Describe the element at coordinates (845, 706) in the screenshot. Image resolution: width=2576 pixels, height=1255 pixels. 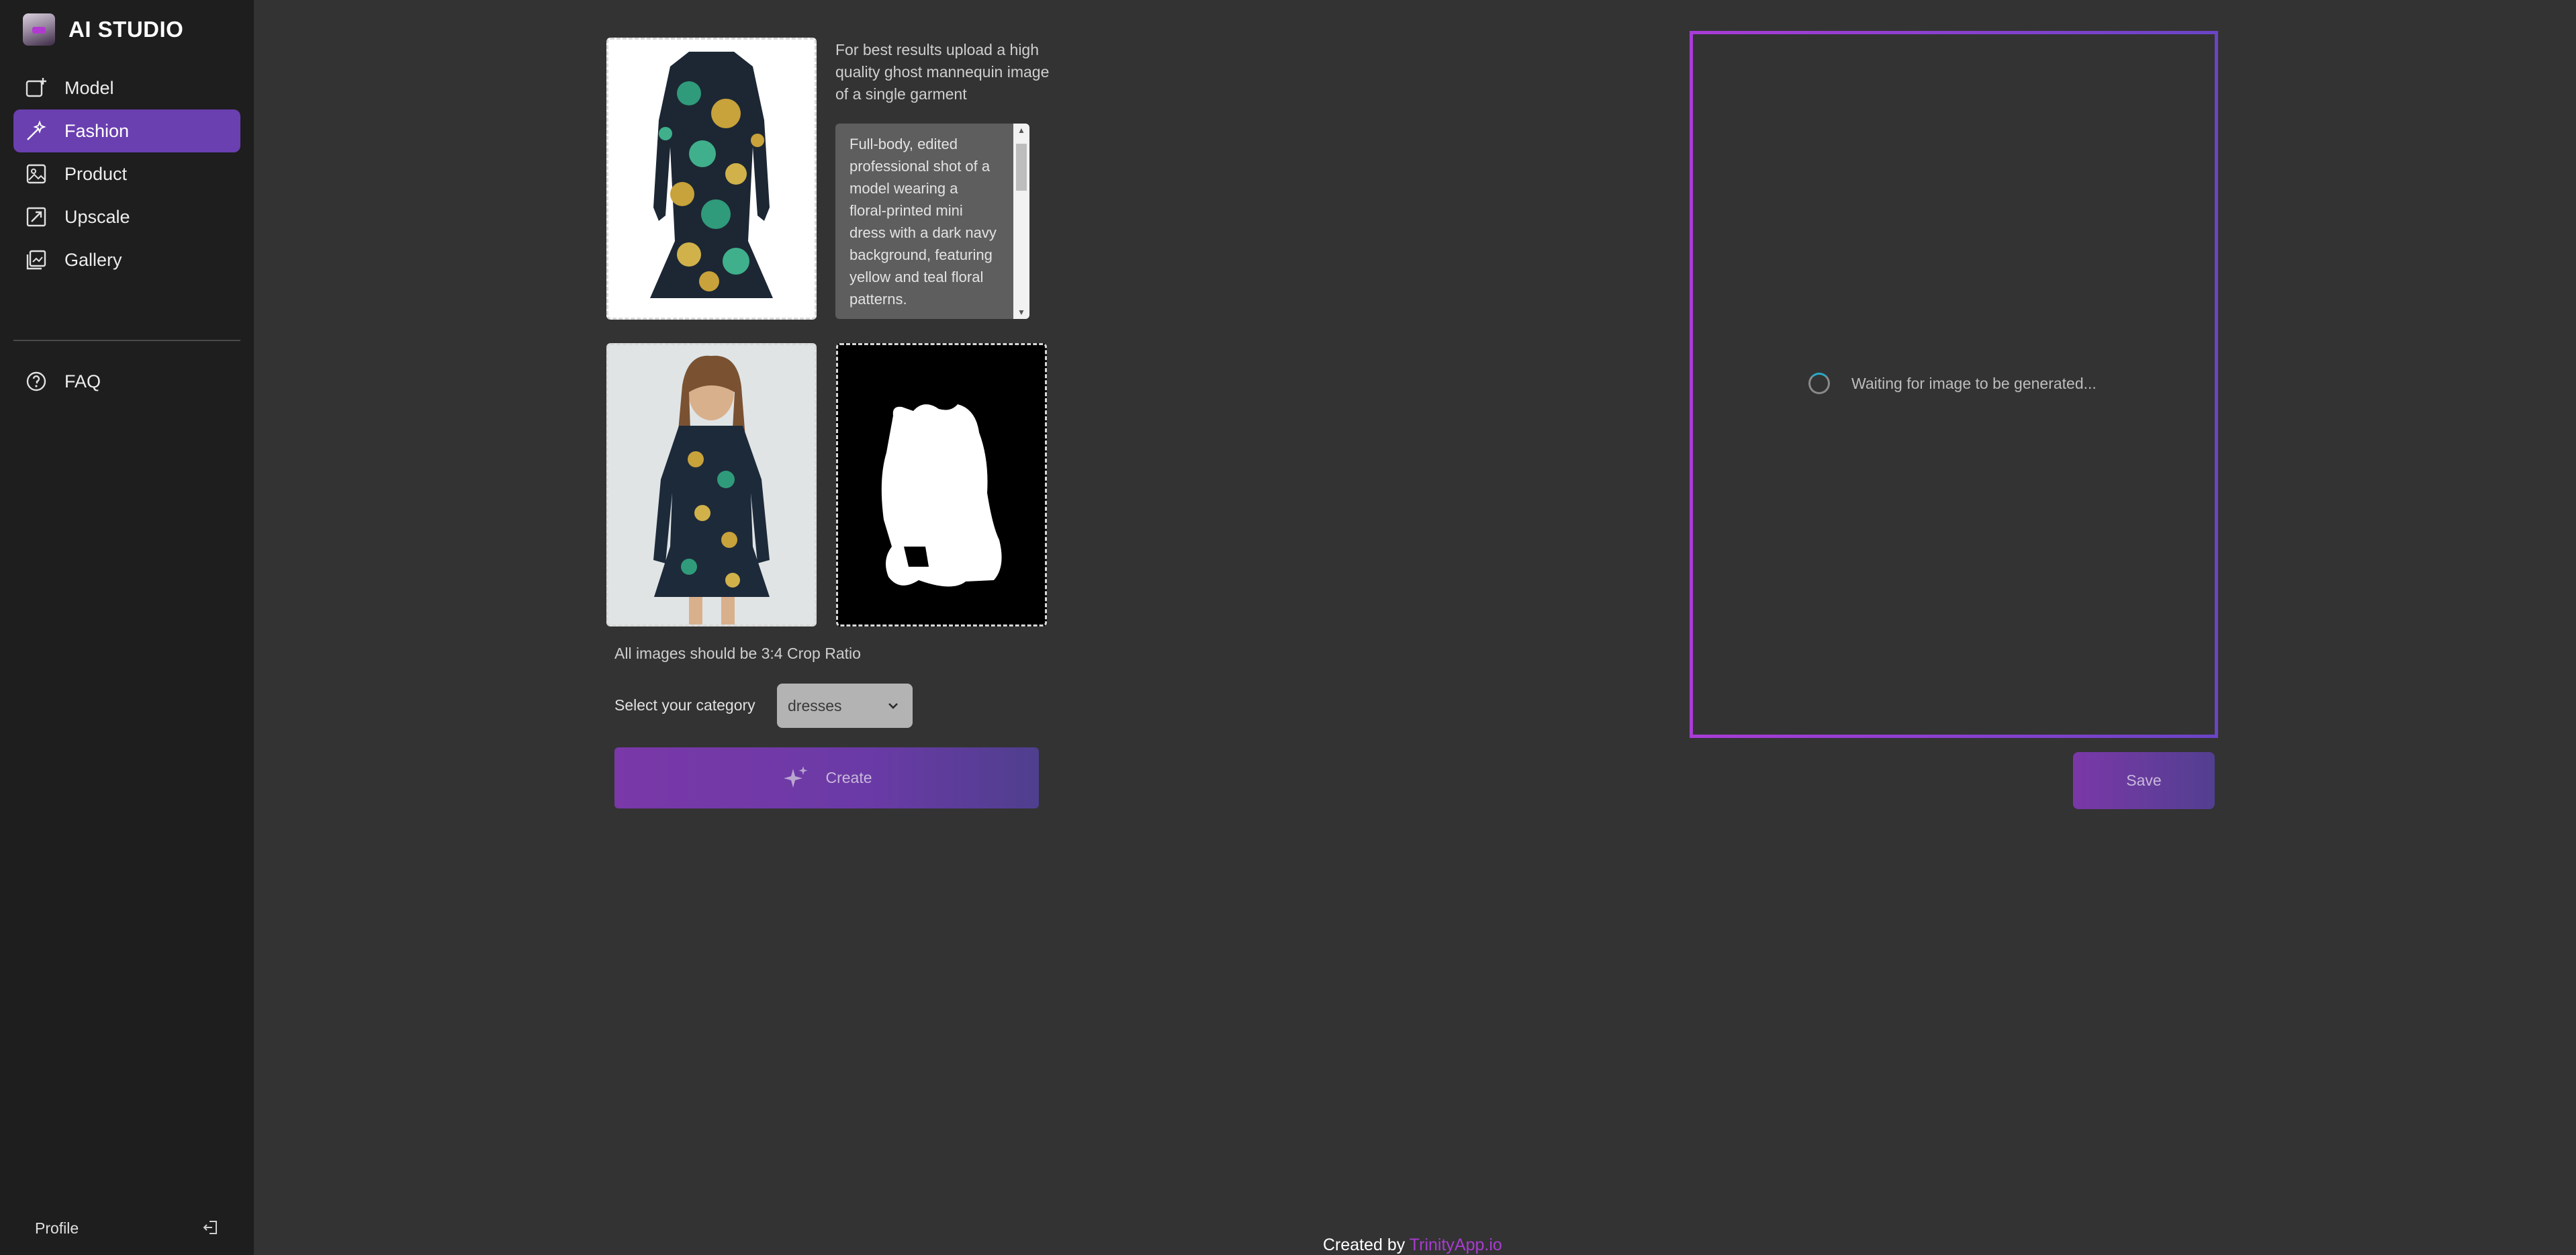
I see `category-select: dresses` at that location.